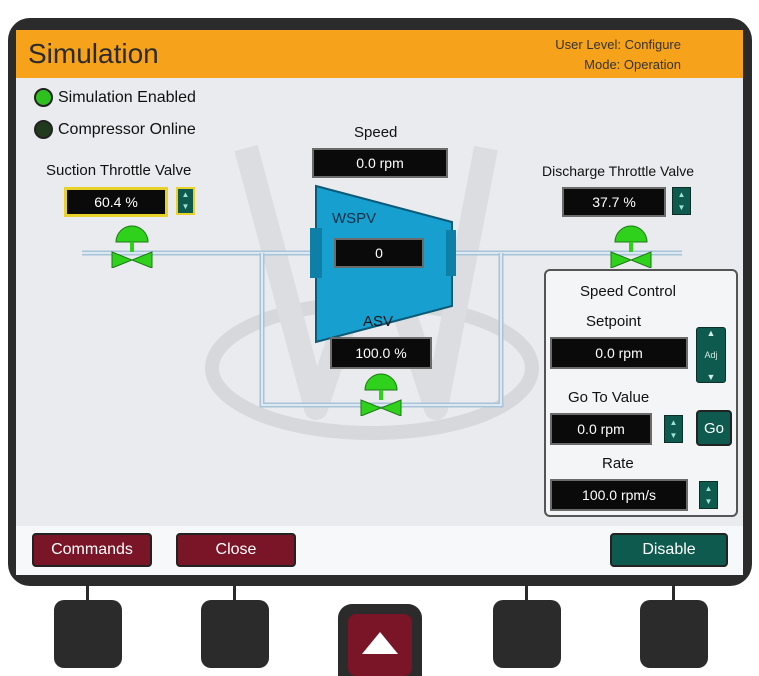 Image resolution: width=759 pixels, height=676 pixels. I want to click on rate-spinner: ▲ ▼, so click(708, 495).